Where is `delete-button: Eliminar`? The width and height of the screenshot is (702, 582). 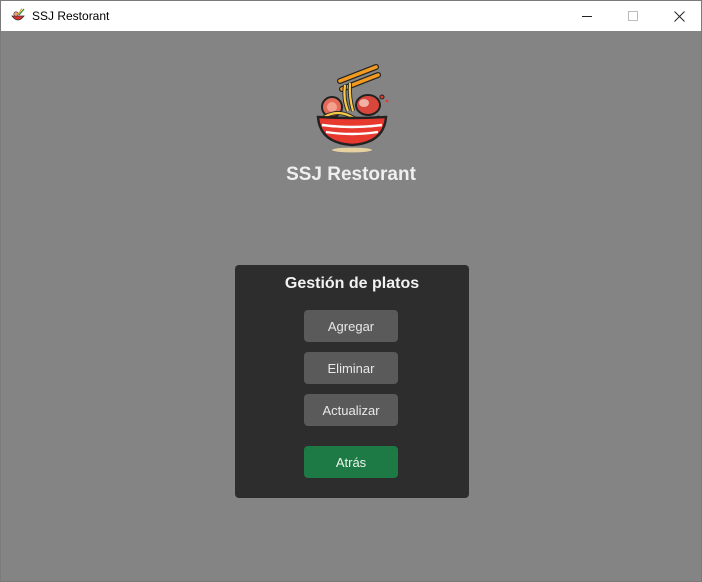 delete-button: Eliminar is located at coordinates (351, 368).